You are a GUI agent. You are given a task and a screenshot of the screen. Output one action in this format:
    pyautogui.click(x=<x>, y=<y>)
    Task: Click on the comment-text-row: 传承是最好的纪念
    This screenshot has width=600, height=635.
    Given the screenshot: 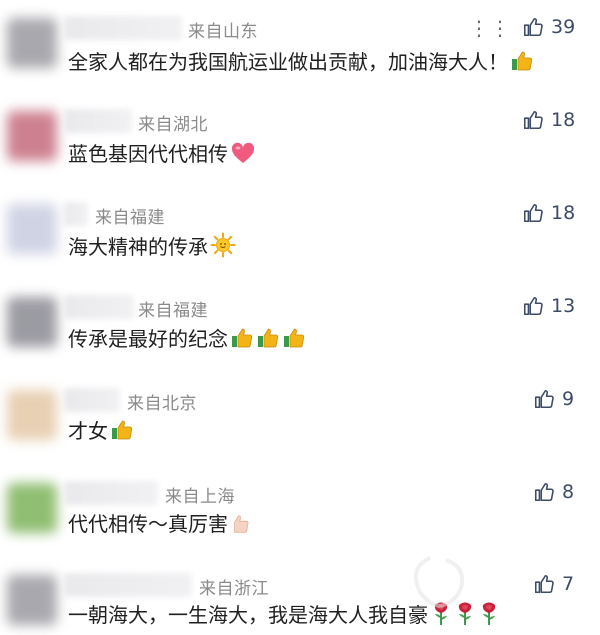 What is the action you would take?
    pyautogui.click(x=187, y=339)
    